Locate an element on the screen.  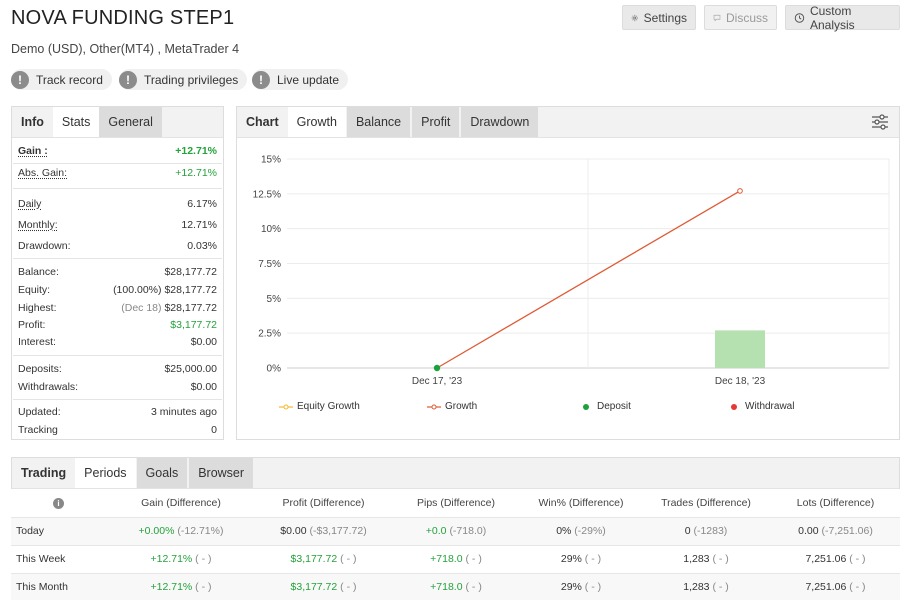
x-tick-label: Dec 17, '23 is located at coordinates (437, 381).